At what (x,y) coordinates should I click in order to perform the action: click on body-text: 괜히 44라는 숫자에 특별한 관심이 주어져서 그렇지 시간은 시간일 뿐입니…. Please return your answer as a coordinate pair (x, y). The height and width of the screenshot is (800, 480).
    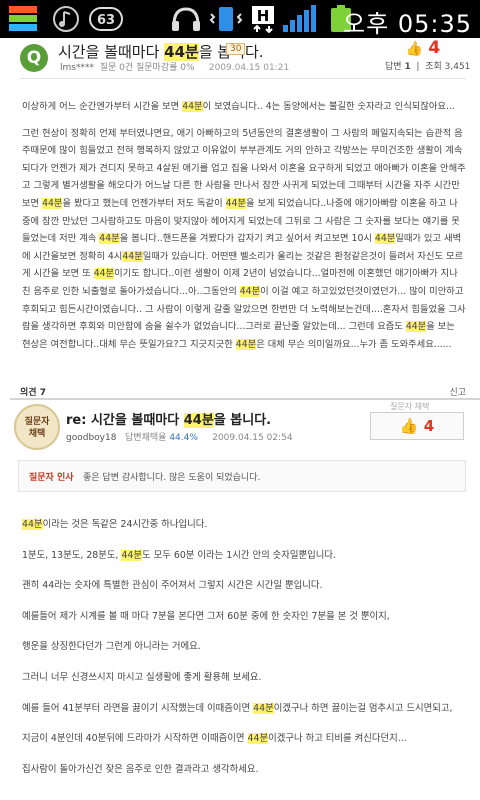
    Looking at the image, I should click on (172, 586).